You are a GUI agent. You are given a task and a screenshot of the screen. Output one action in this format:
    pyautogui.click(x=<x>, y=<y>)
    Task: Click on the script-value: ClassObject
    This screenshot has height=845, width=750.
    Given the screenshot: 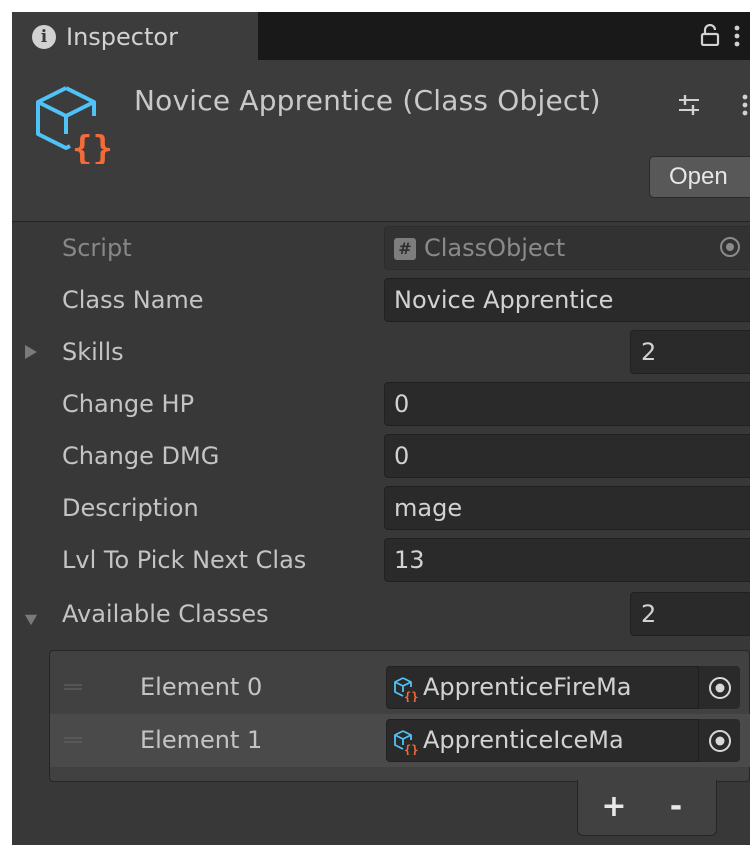 What is the action you would take?
    pyautogui.click(x=495, y=248)
    